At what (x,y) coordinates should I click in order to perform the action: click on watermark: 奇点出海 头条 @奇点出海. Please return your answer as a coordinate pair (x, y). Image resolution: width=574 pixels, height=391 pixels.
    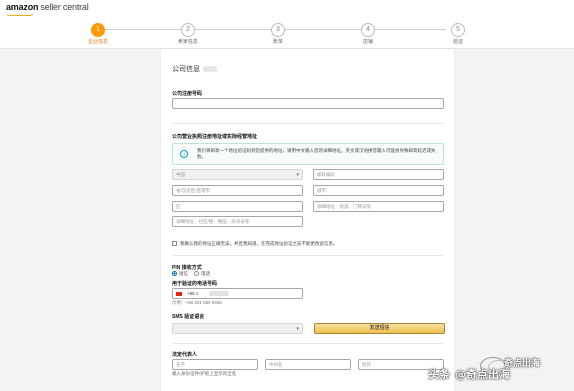
    Looking at the image, I should click on (498, 370).